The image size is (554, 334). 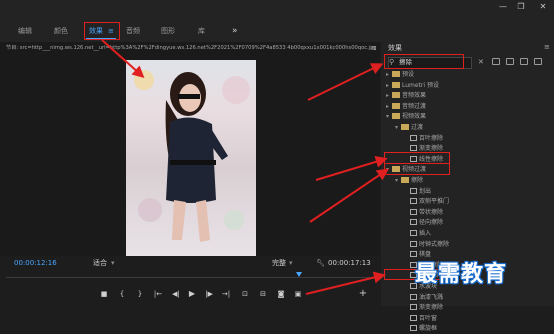 I want to click on effect-item: 百叶窗, so click(x=420, y=319).